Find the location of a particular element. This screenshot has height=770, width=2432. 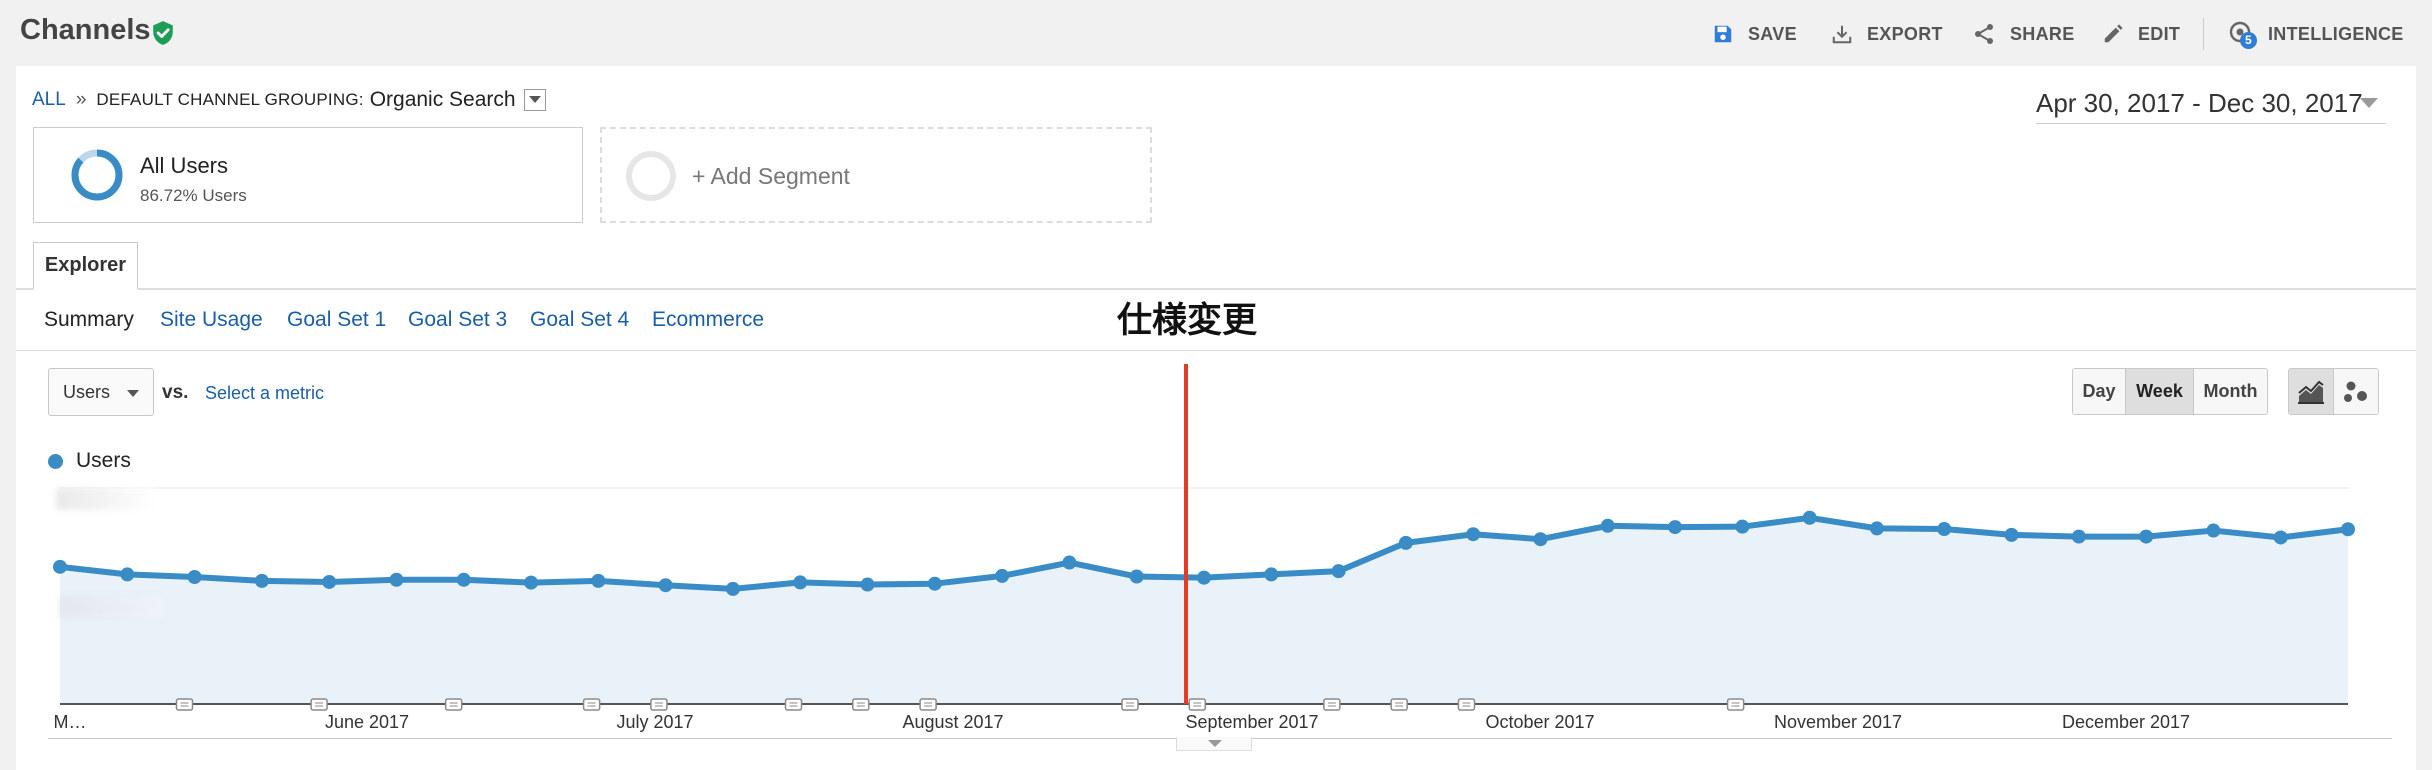

breadcrumb-dropdown is located at coordinates (534, 100).